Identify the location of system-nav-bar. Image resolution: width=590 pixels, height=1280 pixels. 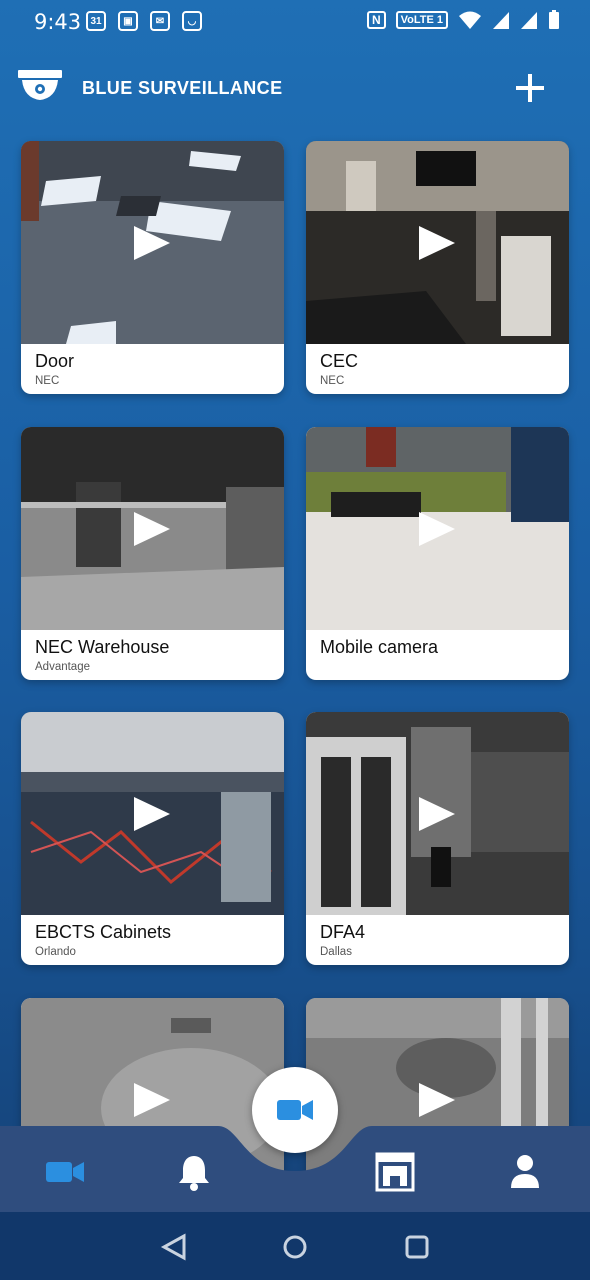
(295, 1246).